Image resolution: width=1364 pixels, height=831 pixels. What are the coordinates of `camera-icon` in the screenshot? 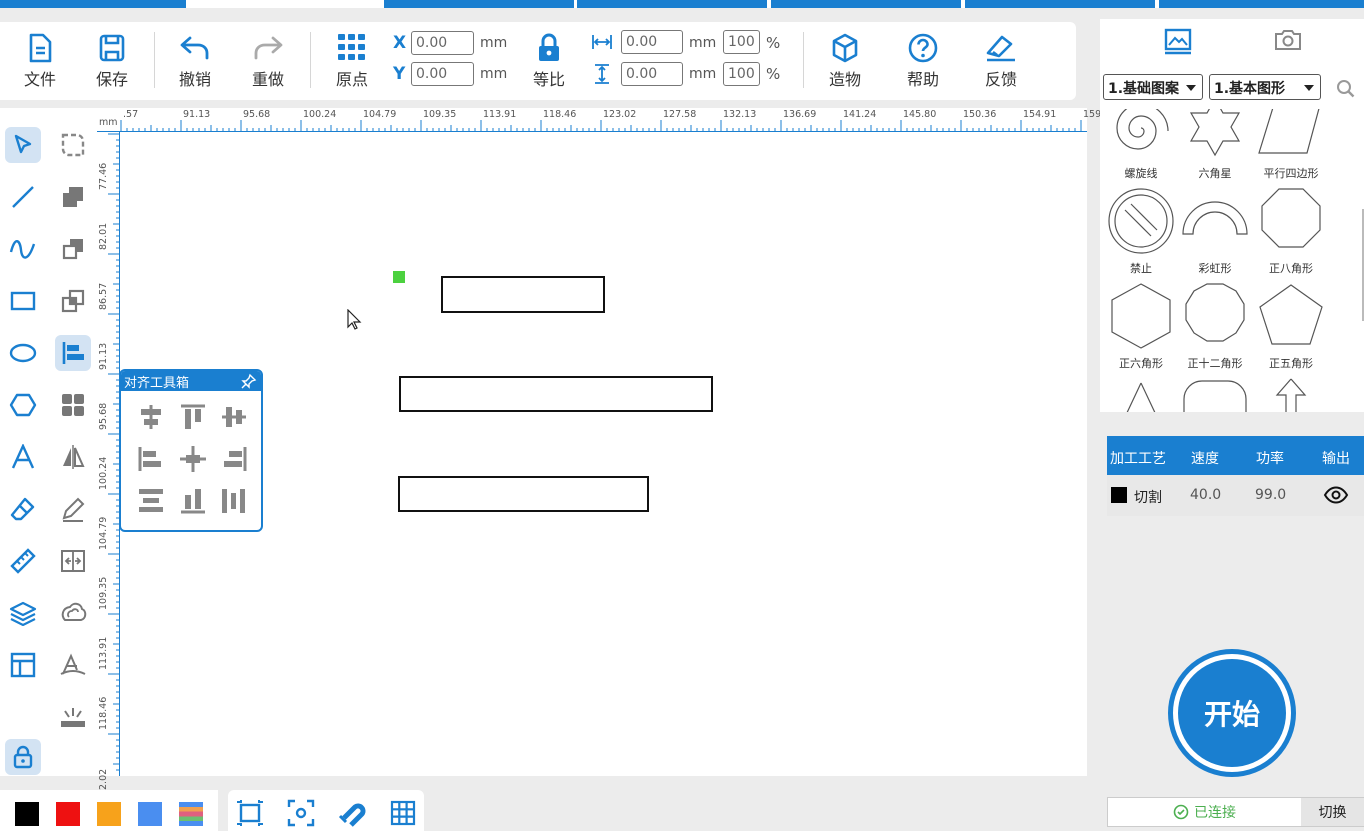 It's located at (1288, 40).